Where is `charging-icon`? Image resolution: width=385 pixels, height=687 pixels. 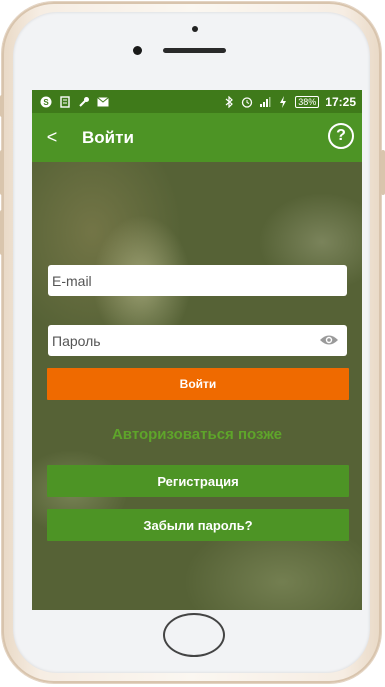
charging-icon is located at coordinates (283, 101).